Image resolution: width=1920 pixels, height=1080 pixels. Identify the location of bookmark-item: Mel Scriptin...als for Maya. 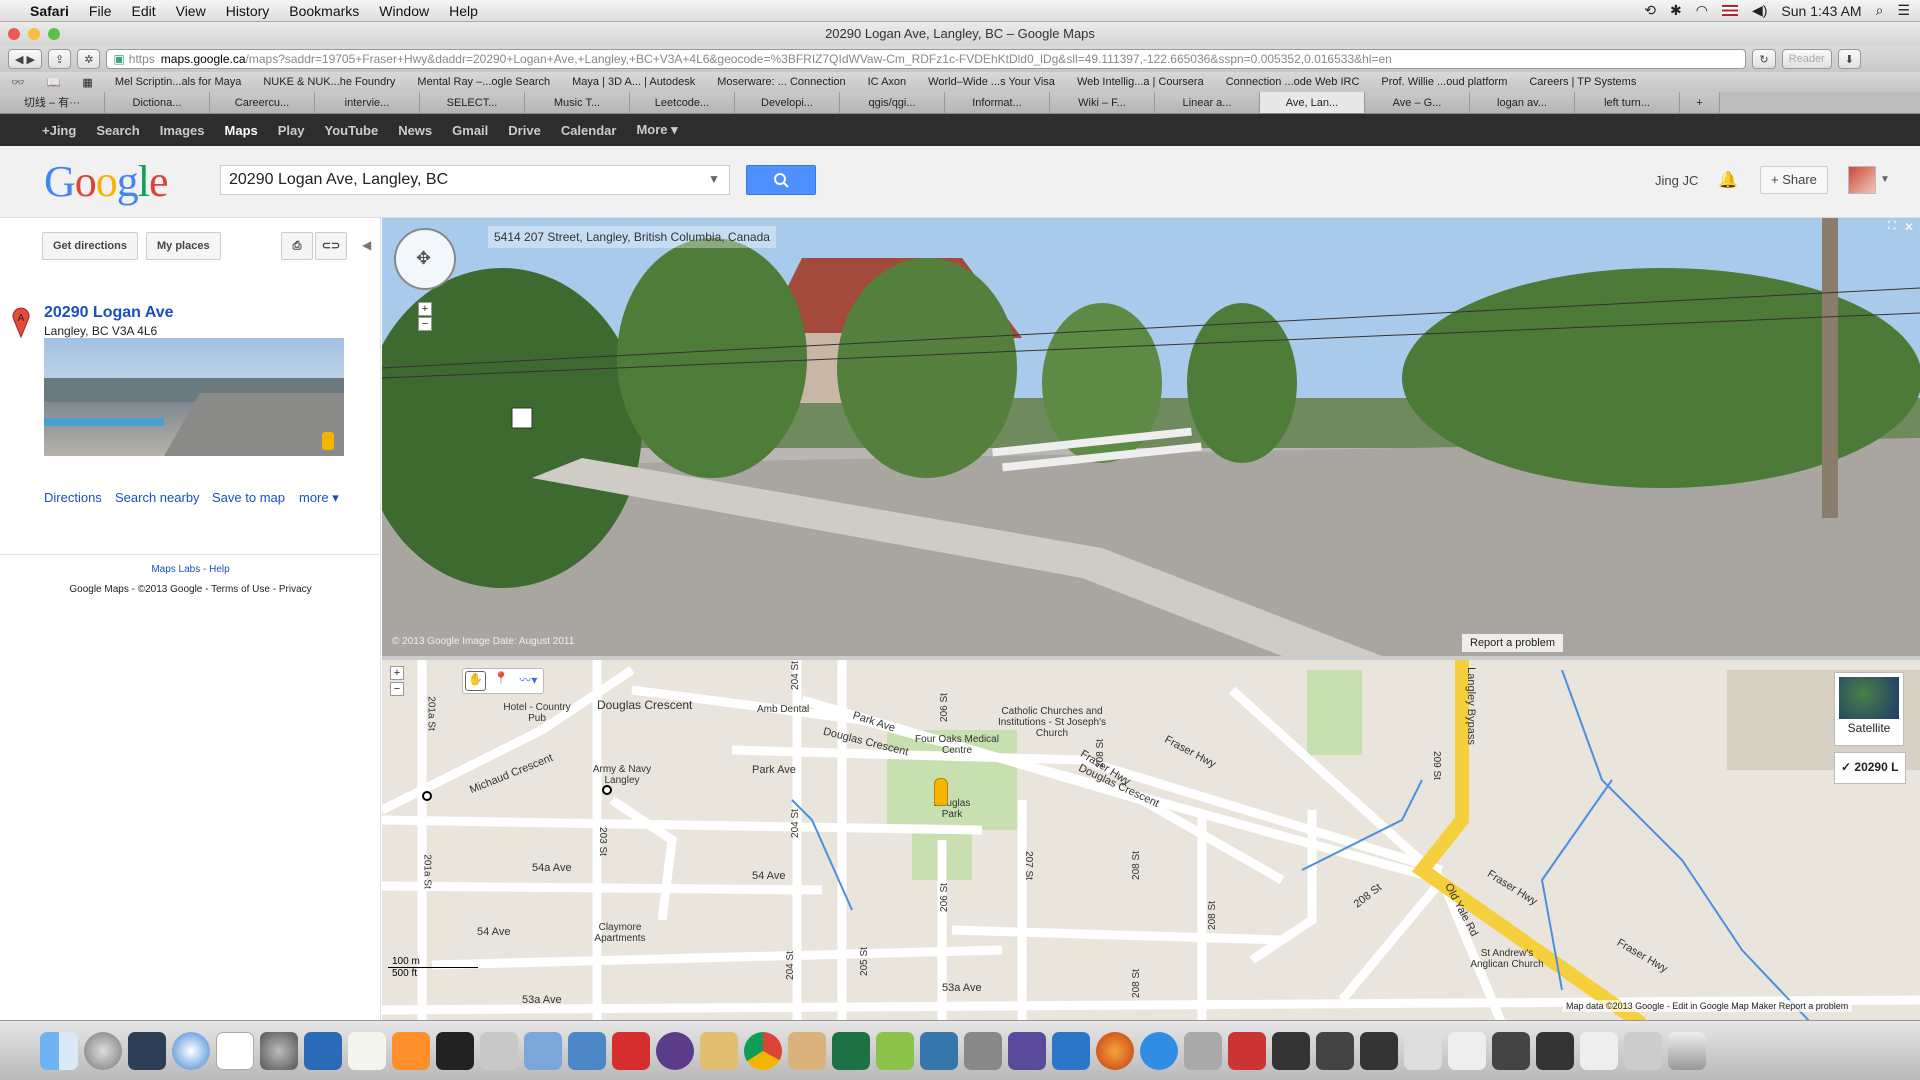
(178, 82).